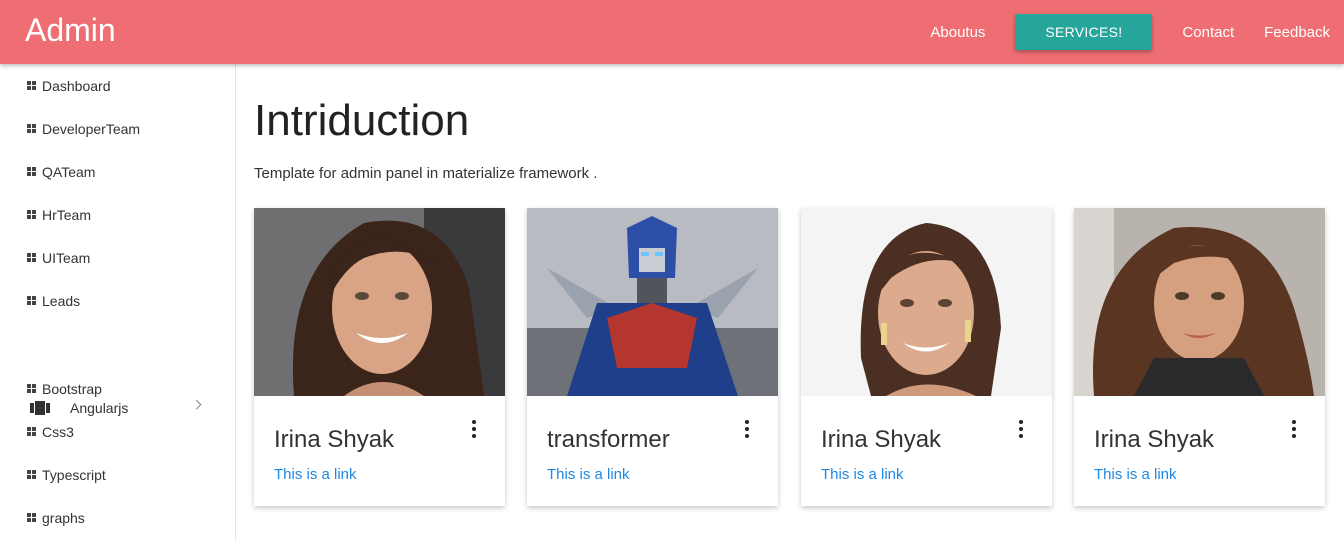  Describe the element at coordinates (127, 475) in the screenshot. I see `sidebar-item-typescript: Typescript` at that location.